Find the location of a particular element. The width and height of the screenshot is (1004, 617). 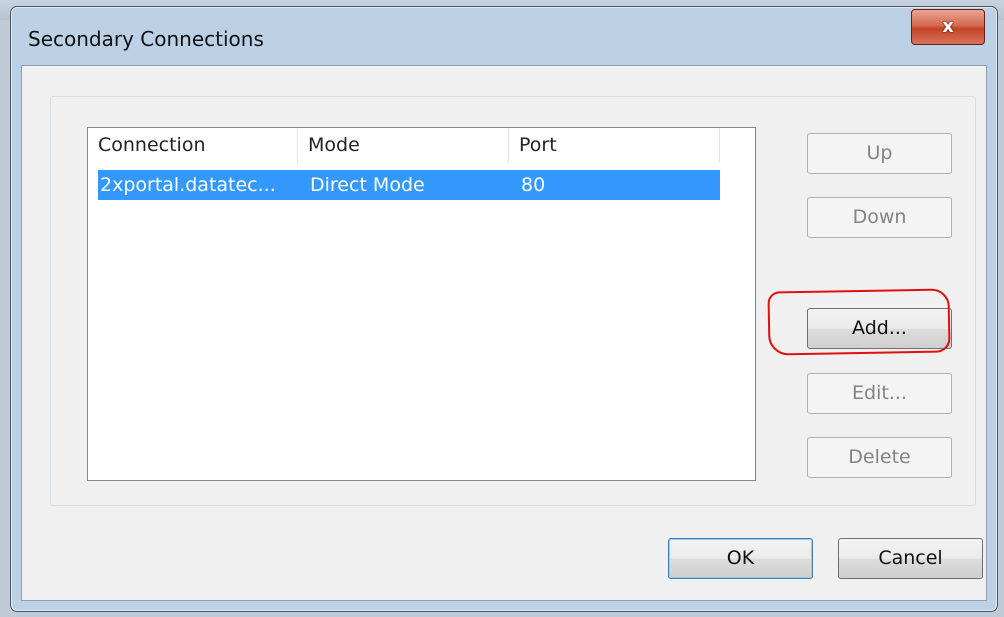

title-bar: Secondary Connections x is located at coordinates (504, 36).